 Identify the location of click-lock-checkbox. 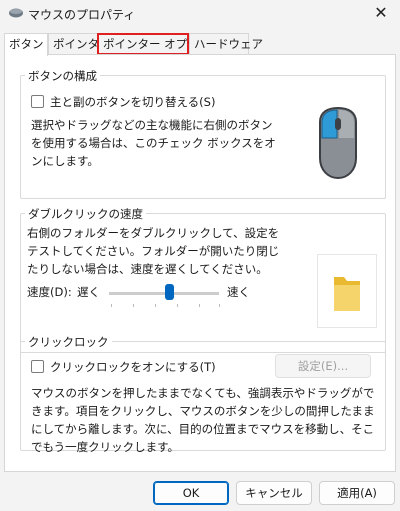
(37, 366).